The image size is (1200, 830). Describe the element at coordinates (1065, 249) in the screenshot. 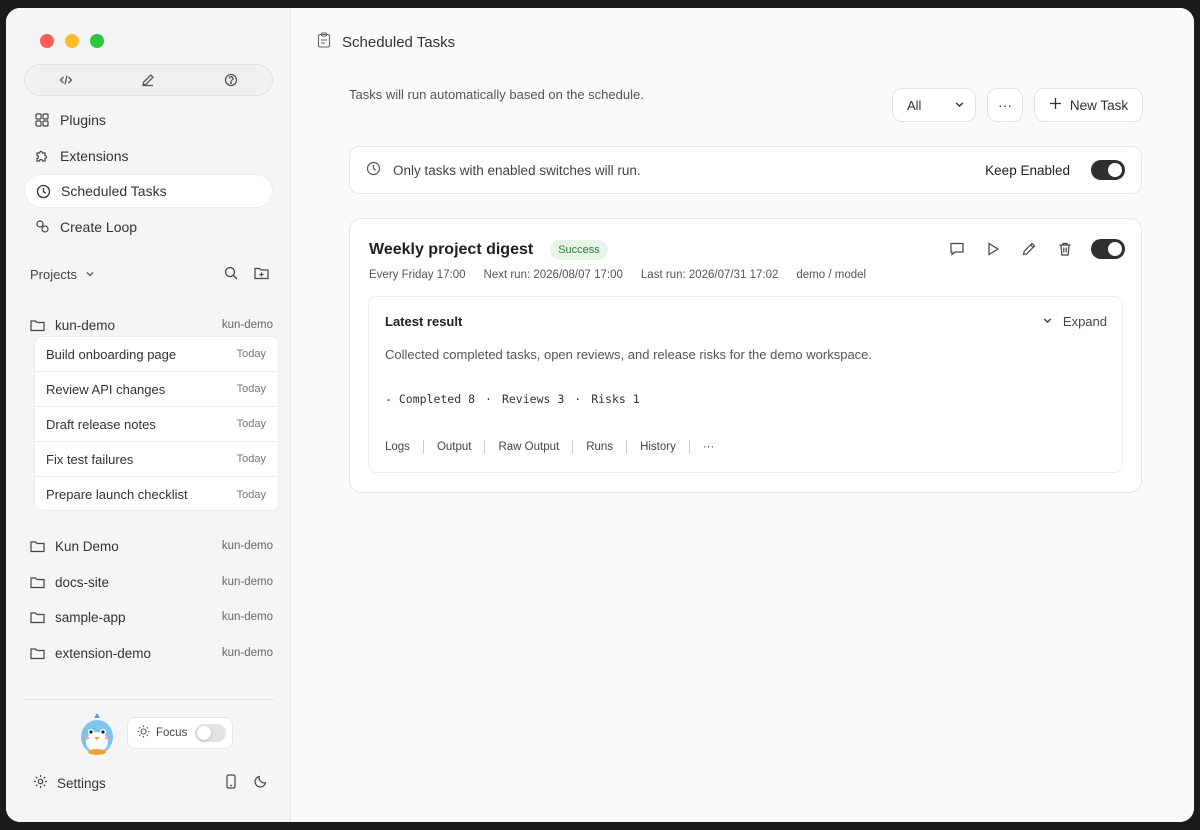

I see `trash-icon` at that location.